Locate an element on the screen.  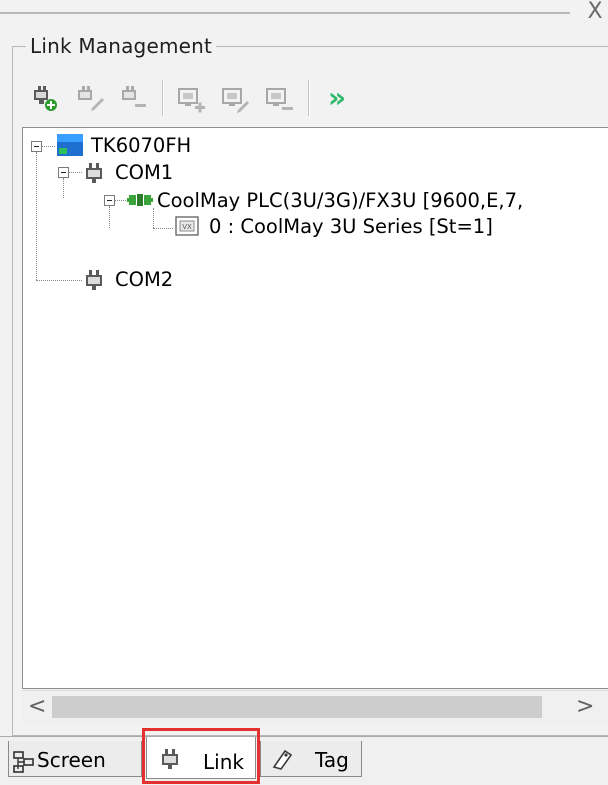
tree-node-com1: COM1 is located at coordinates (144, 173).